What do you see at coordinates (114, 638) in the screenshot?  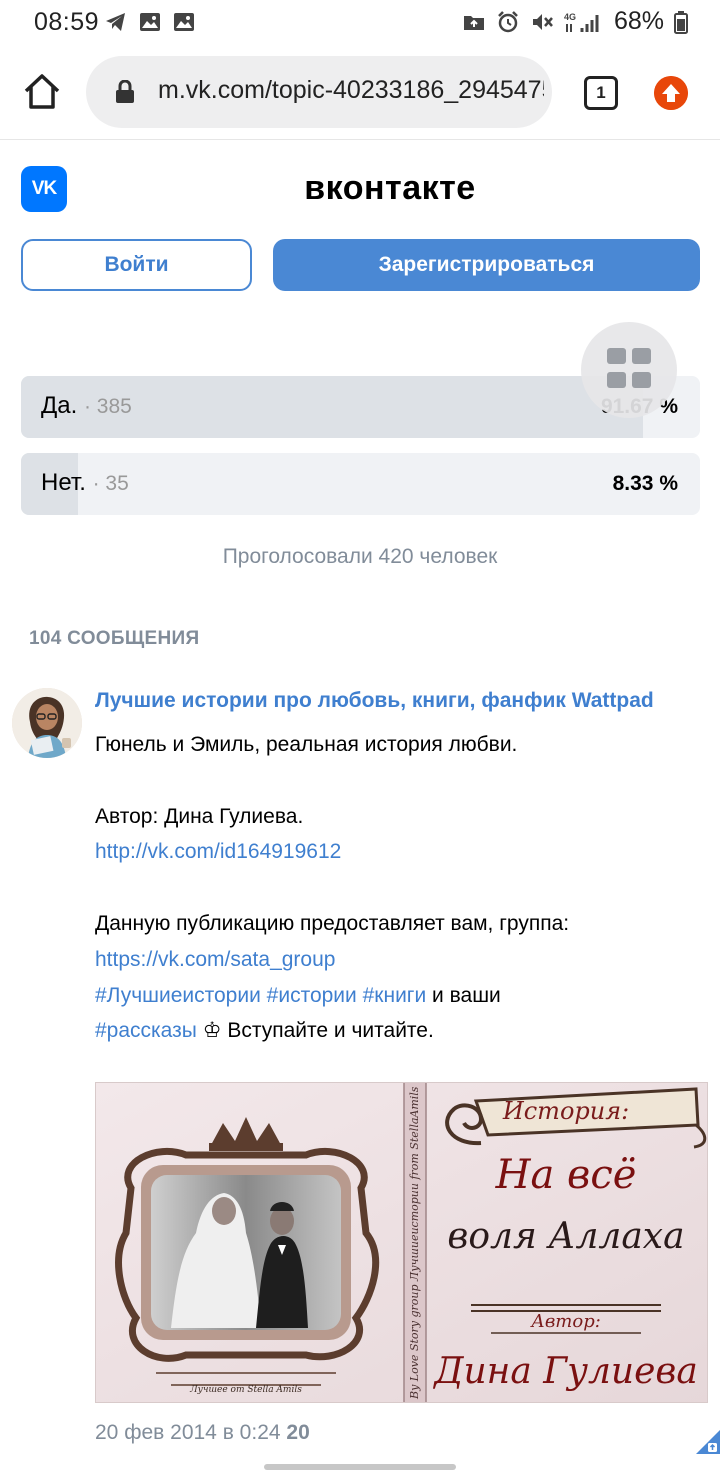 I see `messages-count: 104 СООБЩЕНИЯ` at bounding box center [114, 638].